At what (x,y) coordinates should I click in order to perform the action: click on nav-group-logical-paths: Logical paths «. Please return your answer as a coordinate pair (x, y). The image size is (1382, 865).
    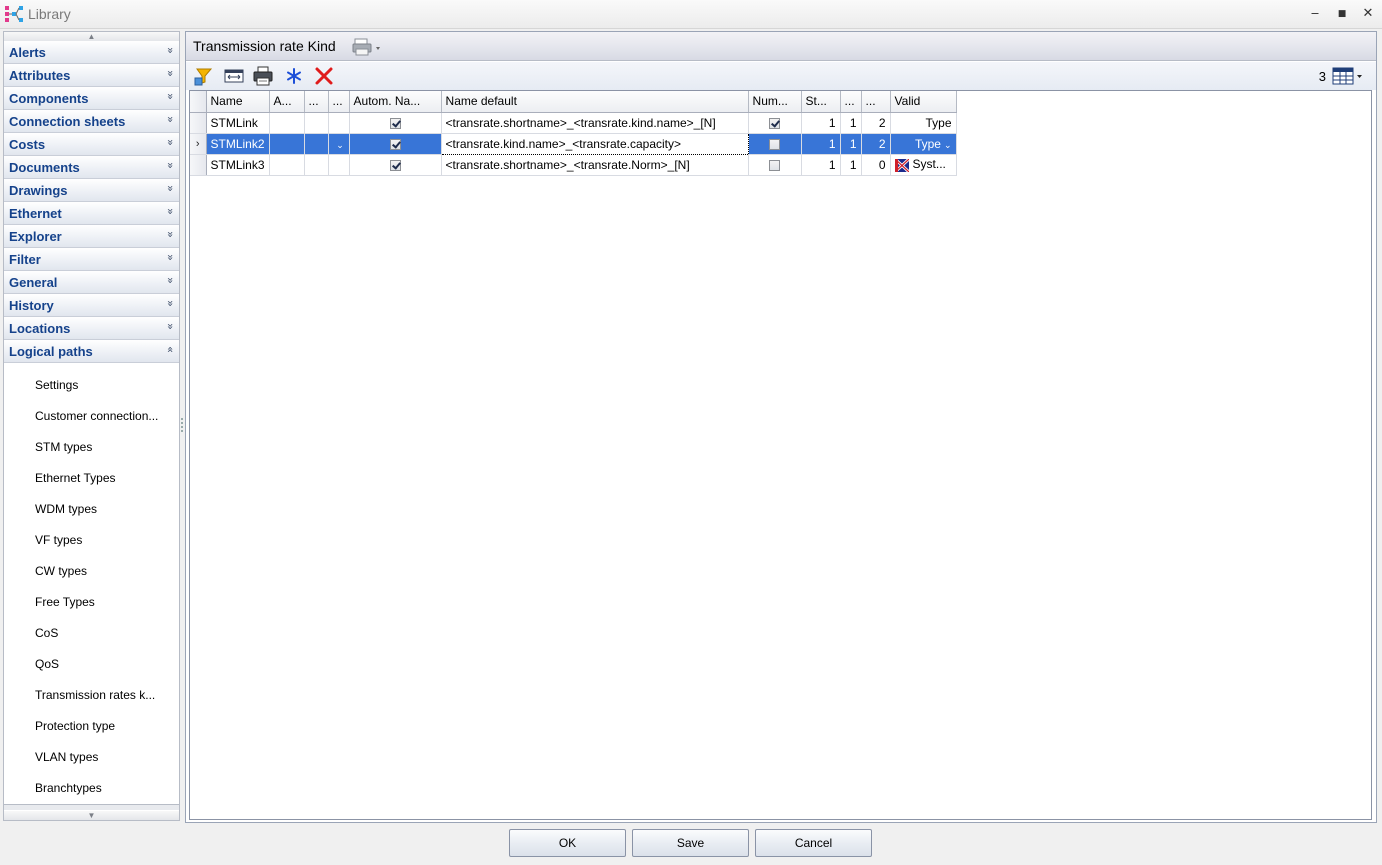
    Looking at the image, I should click on (91, 351).